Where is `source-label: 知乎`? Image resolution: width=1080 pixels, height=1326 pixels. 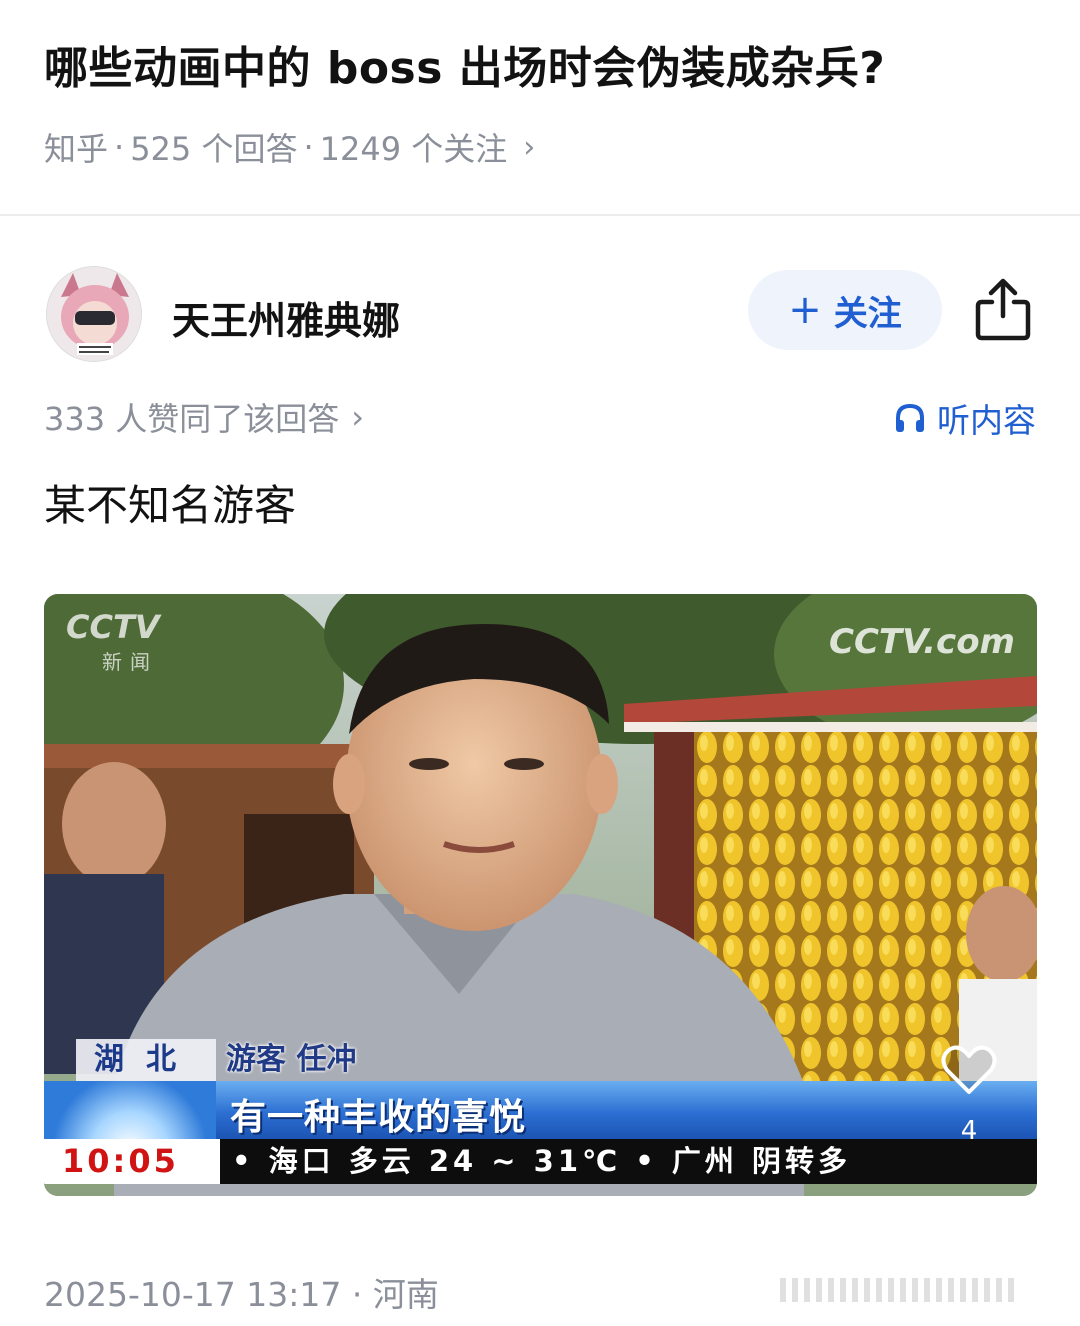 source-label: 知乎 is located at coordinates (76, 149).